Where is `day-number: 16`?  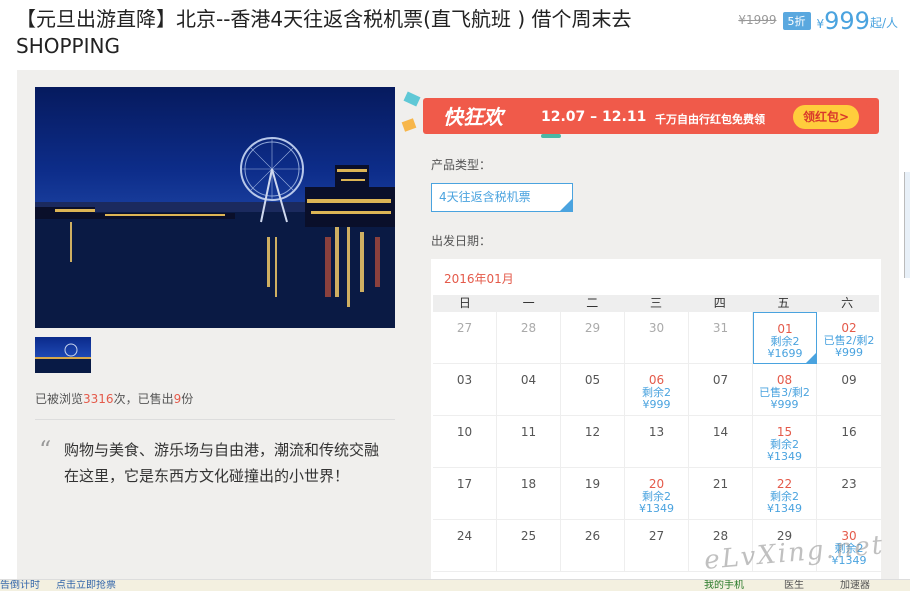 day-number: 16 is located at coordinates (849, 432).